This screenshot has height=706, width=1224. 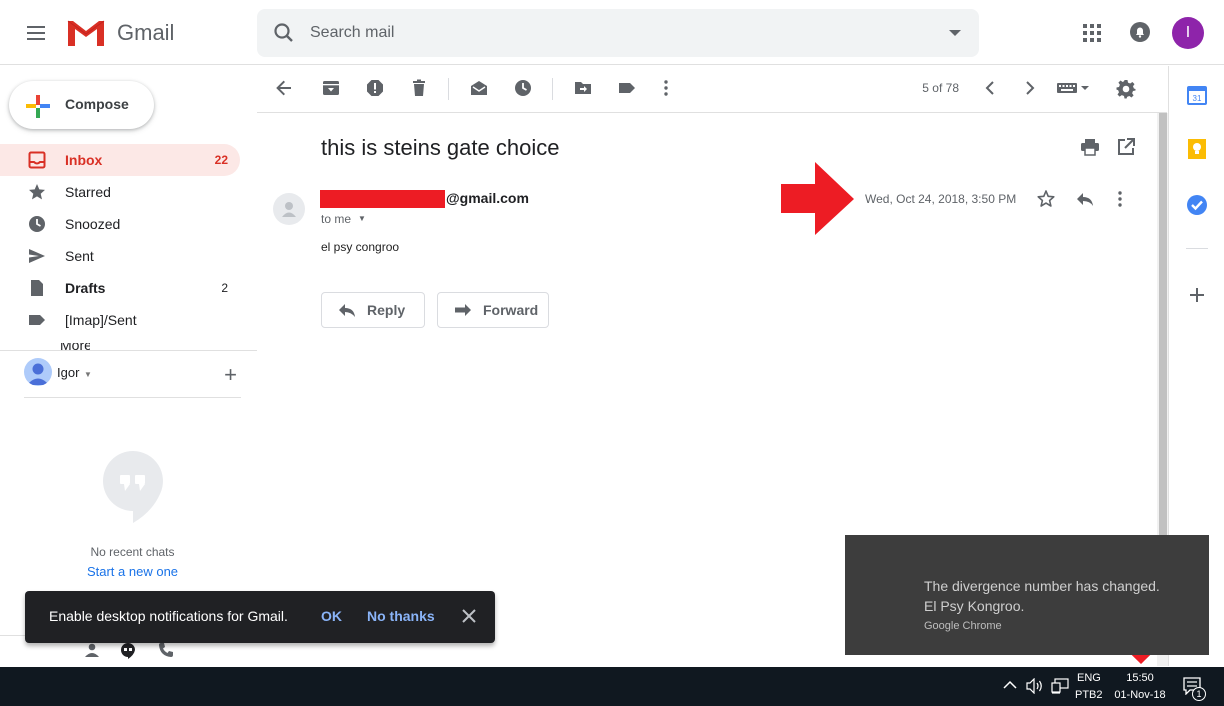 I want to click on chevron-down-icon: ▼, so click(x=88, y=374).